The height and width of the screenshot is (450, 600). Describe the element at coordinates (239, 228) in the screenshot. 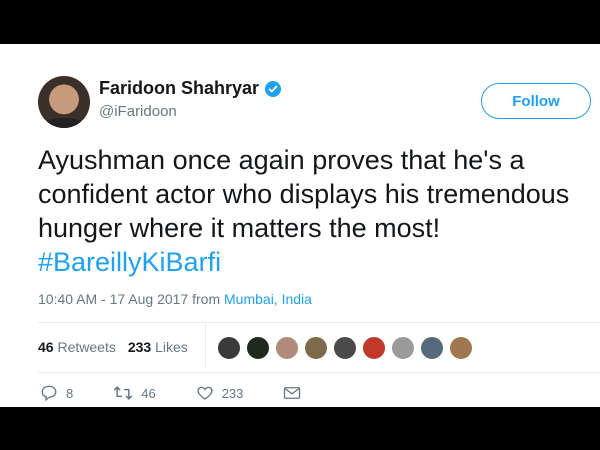

I see `tweet-line: hunger where it matters the most!` at that location.